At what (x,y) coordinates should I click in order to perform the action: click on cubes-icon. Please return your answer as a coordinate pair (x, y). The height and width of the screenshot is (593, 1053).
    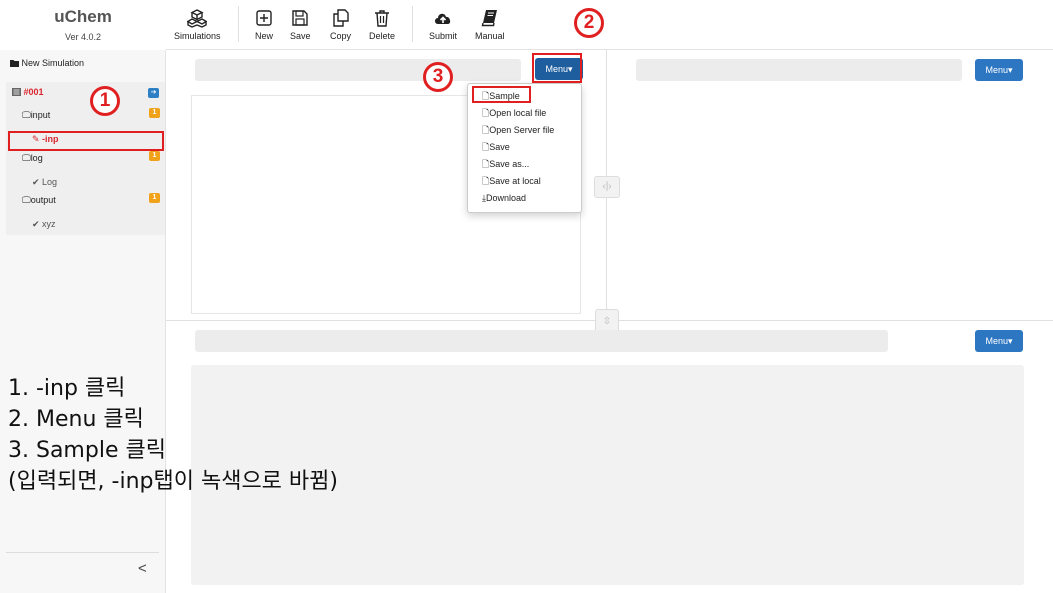
    Looking at the image, I should click on (197, 18).